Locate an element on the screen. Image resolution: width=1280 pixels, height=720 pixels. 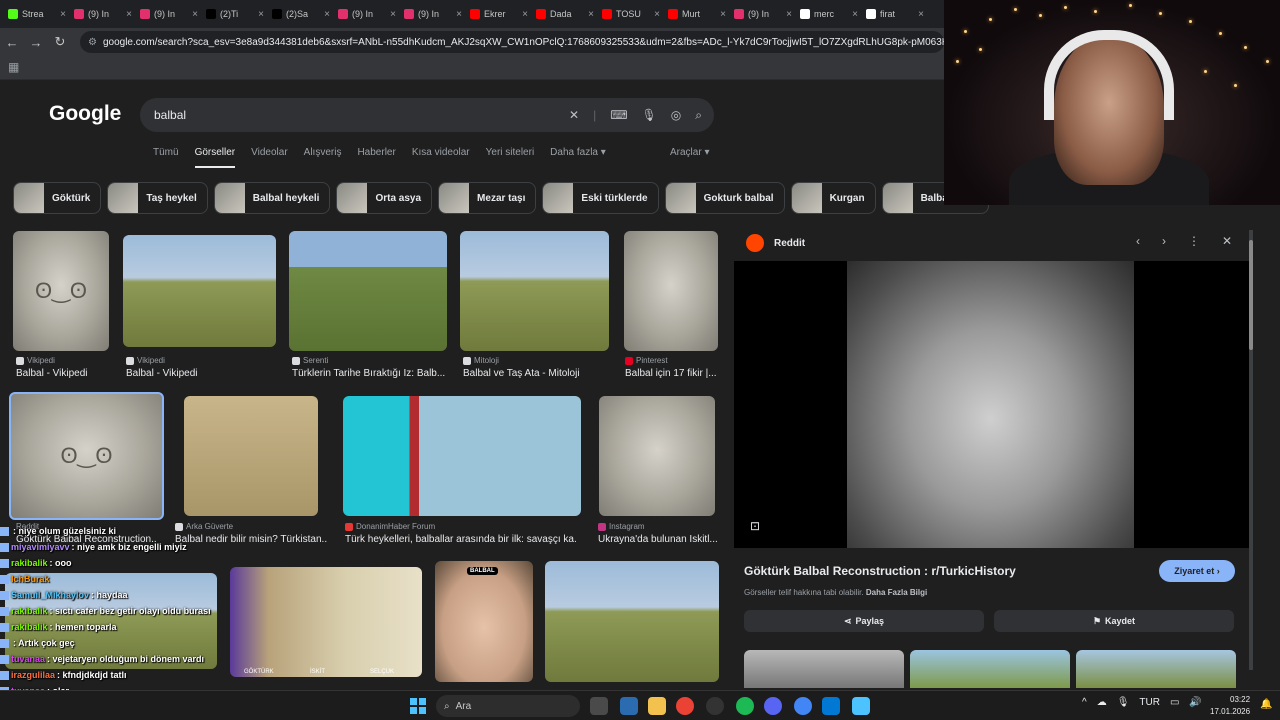
related-chip: Taş heykel is located at coordinates (157, 198).